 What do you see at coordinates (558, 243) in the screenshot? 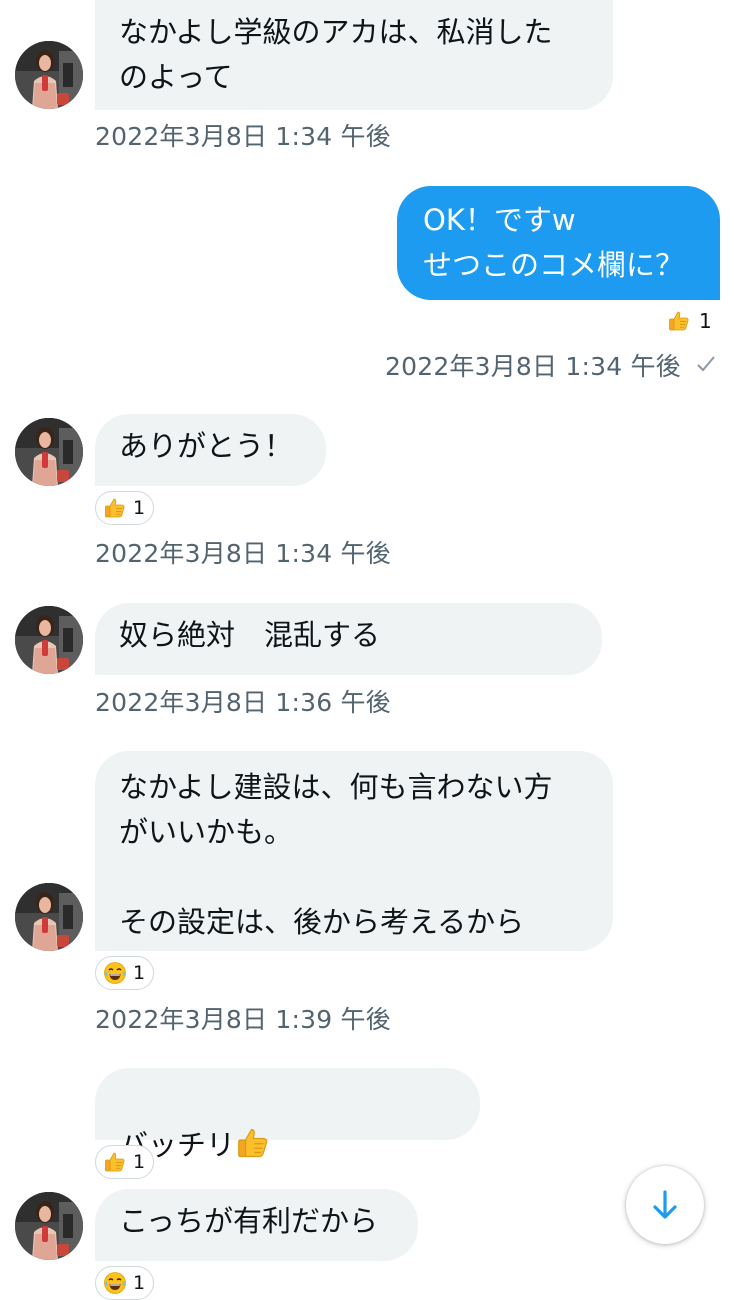
I see `message-bubble: OK！ですw せつこのコメ欄に？` at bounding box center [558, 243].